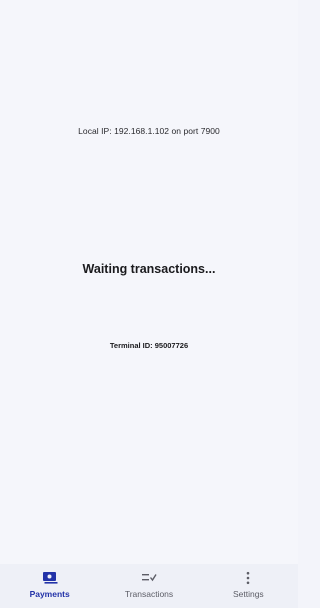  Describe the element at coordinates (50, 578) in the screenshot. I see `payments-icon` at that location.